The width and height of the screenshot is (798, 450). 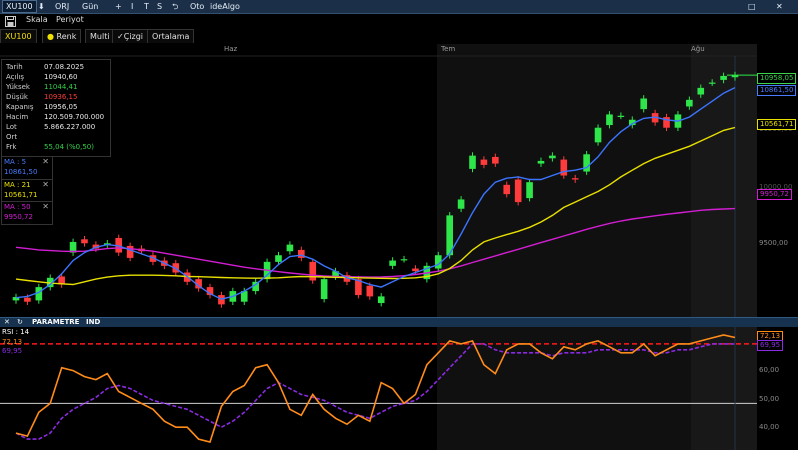 I want to click on rsi-signal-tag: 69,95, so click(x=770, y=345).